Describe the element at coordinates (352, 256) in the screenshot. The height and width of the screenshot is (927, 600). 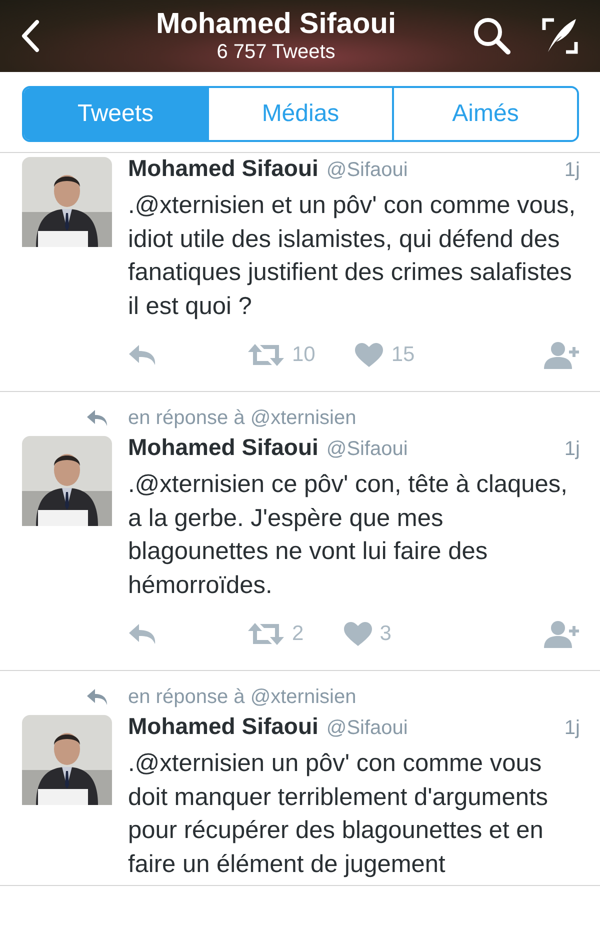
I see `tweet-text: .@xternisien et un pôv' con comme vous, idiot utile des islamistes, qui défend des fanatiques justifient des crimes salafistes il est quoi ?` at that location.